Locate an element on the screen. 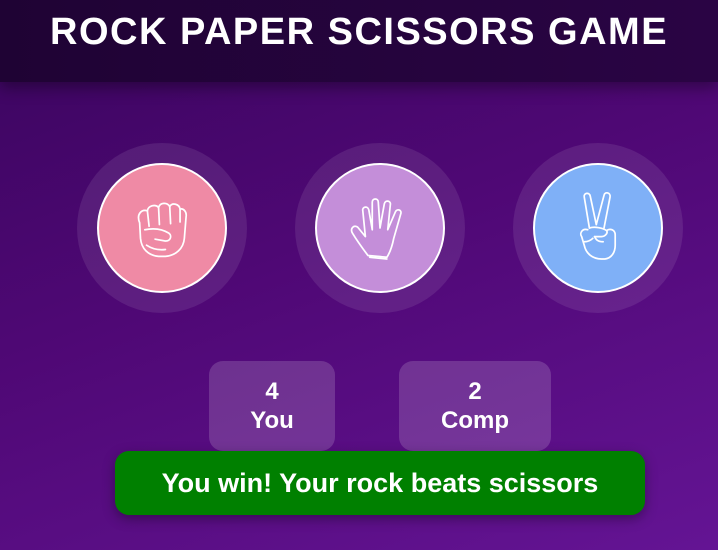  rock-choice-ring is located at coordinates (162, 228).